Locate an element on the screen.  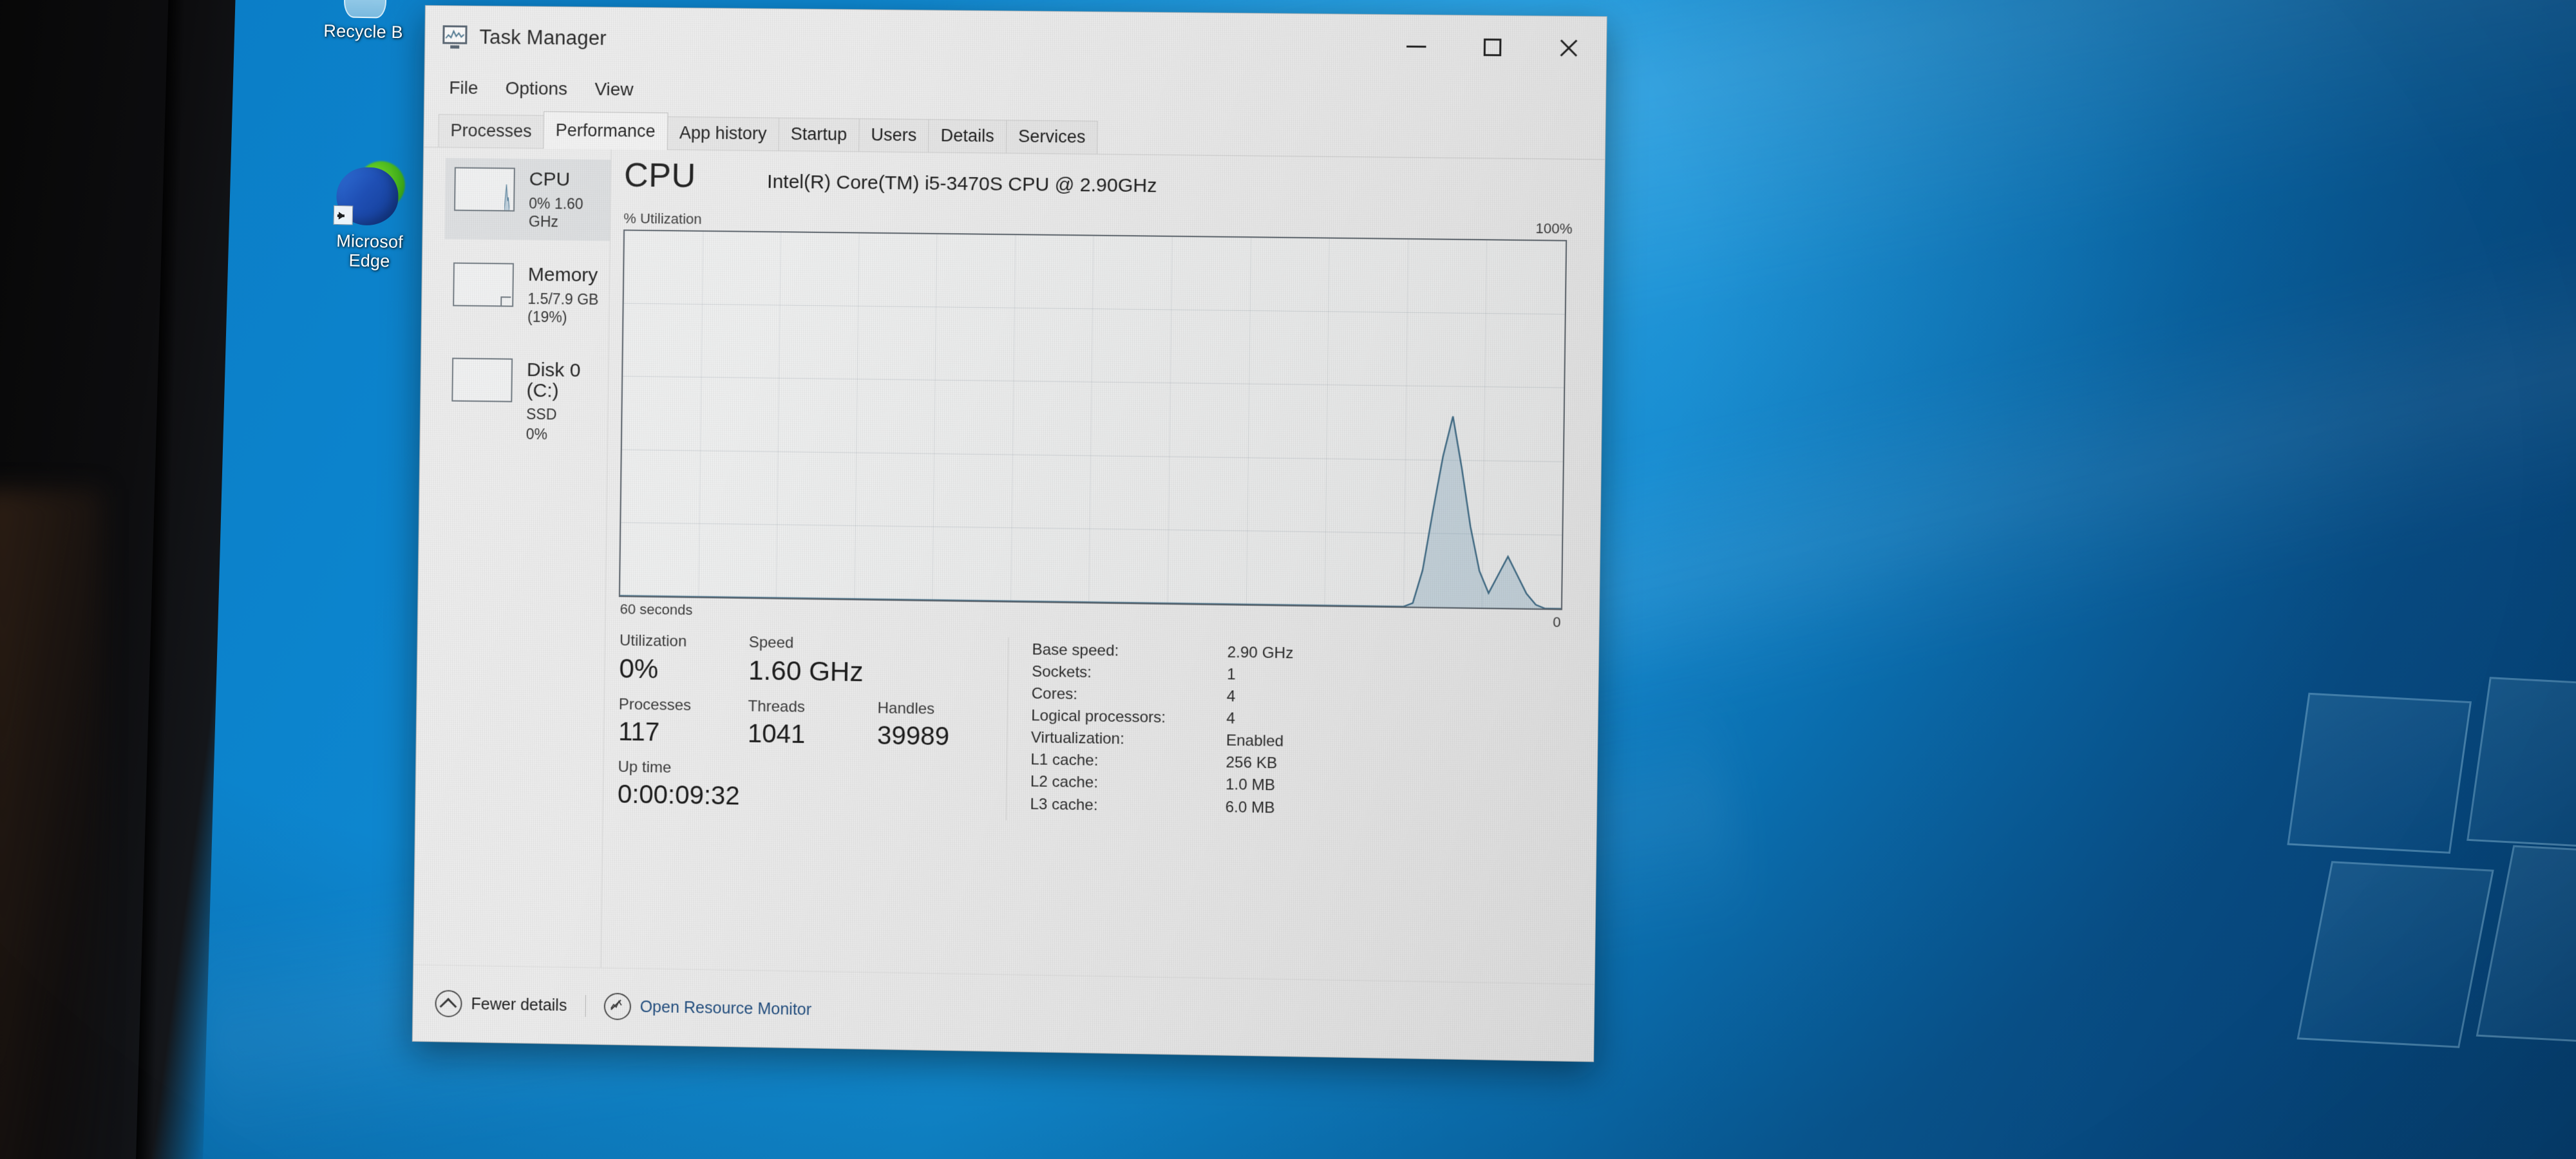
desktop-icon-label-line2: Edge is located at coordinates (369, 260).